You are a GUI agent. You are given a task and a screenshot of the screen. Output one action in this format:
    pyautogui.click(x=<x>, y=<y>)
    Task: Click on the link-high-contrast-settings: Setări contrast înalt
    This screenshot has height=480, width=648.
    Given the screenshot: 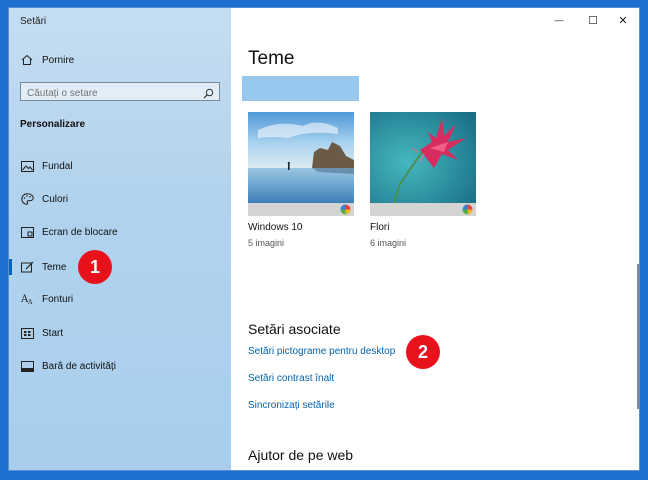 What is the action you would take?
    pyautogui.click(x=291, y=378)
    